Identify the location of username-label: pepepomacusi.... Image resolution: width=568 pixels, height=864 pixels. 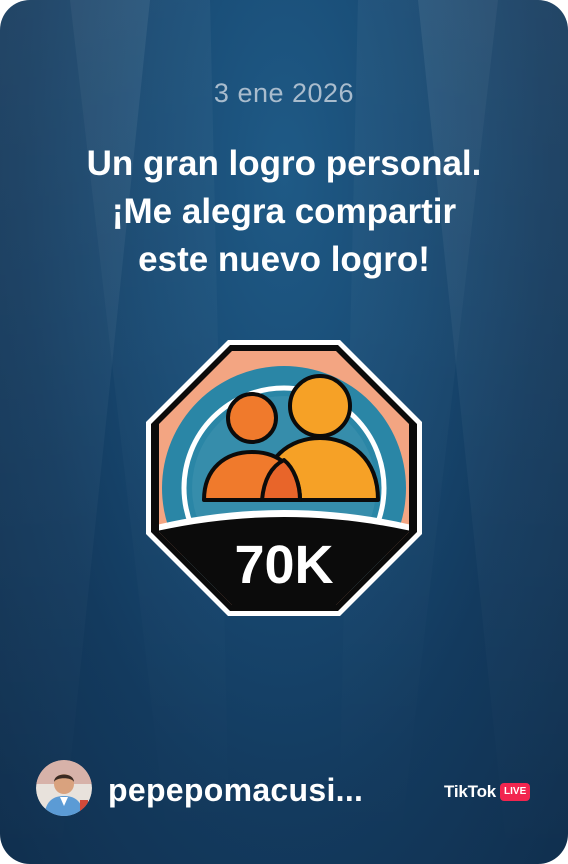
(235, 790).